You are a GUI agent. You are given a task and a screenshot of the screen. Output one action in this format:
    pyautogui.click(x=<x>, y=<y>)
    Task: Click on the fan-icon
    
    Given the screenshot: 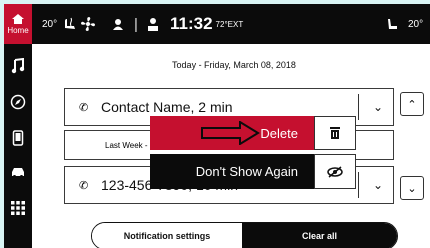 What is the action you would take?
    pyautogui.click(x=88, y=24)
    